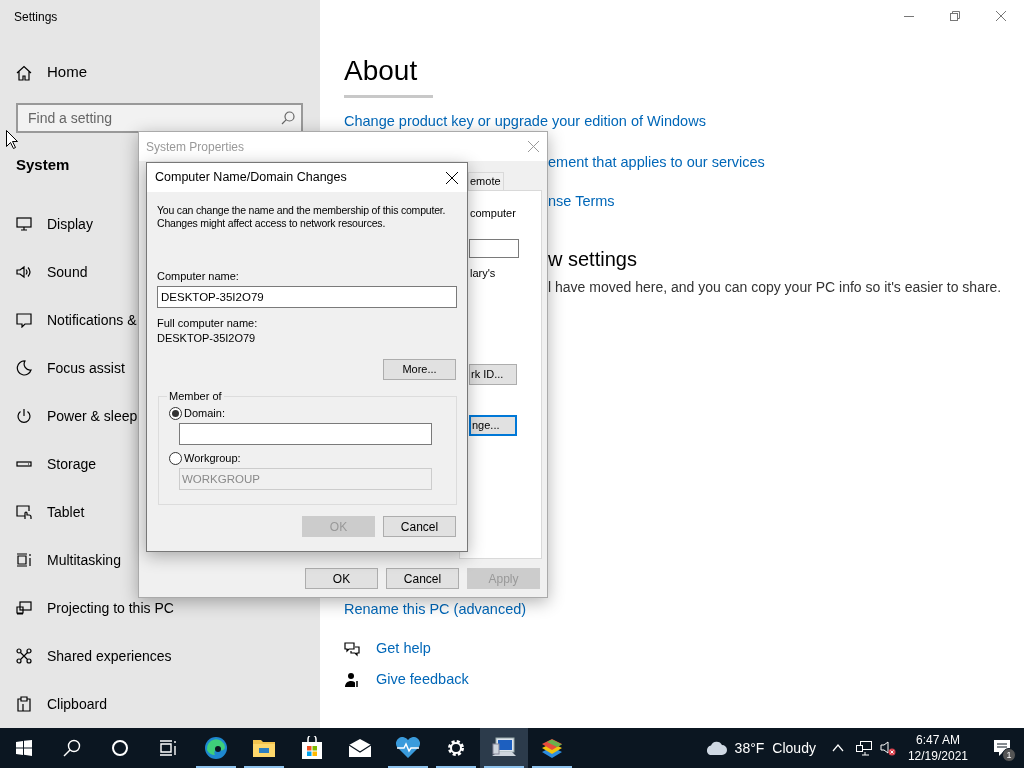 This screenshot has height=768, width=1024. I want to click on section-heading: w settings, so click(592, 259).